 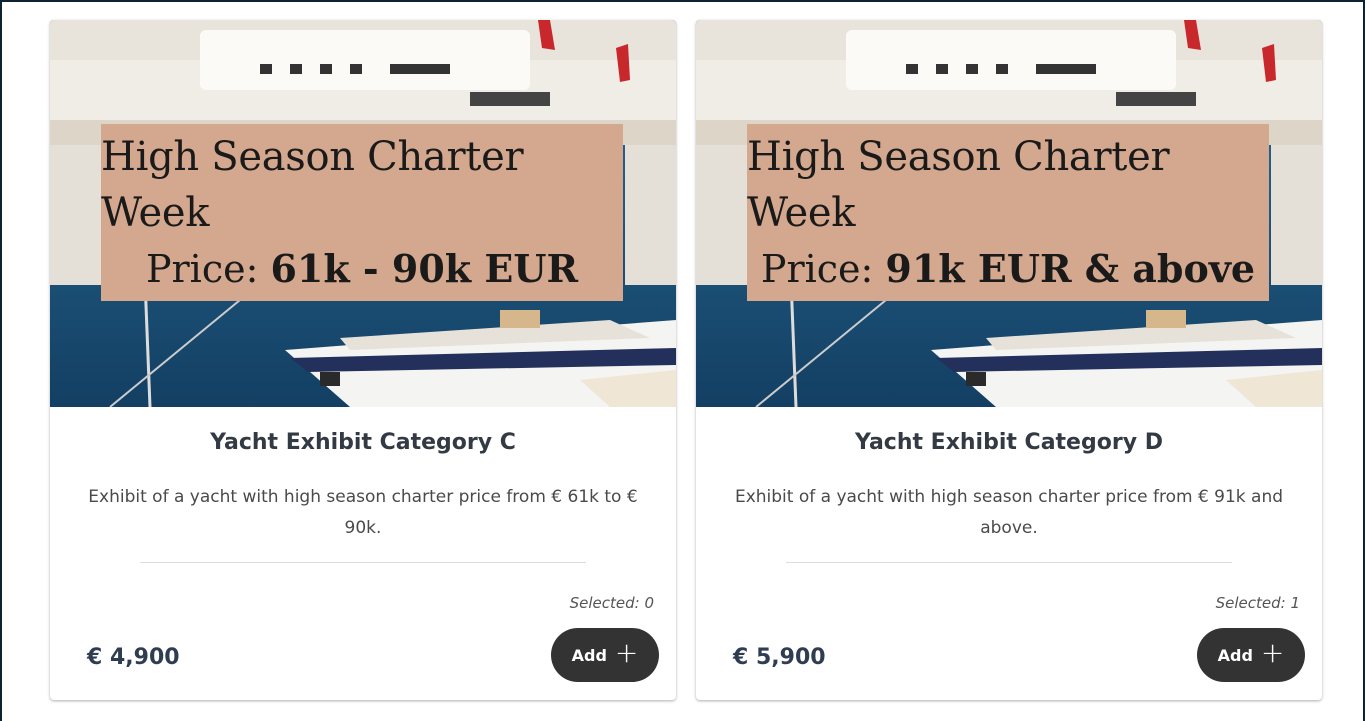 I want to click on selected-count: Selected: 1, so click(x=1257, y=603).